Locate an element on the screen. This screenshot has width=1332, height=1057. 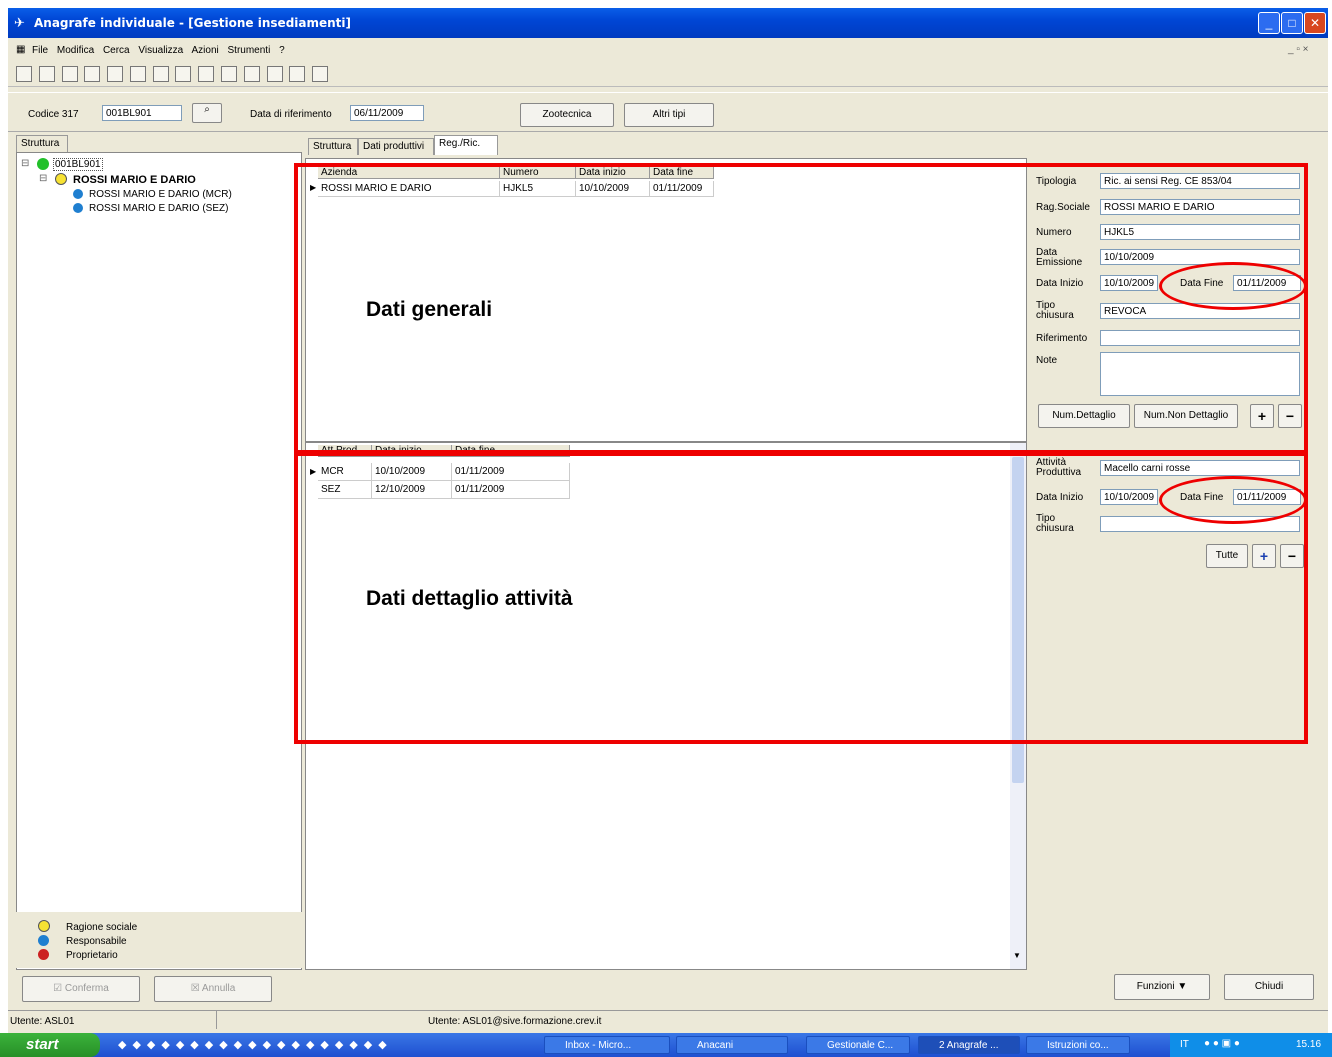
tab-struttura-left: Struttura is located at coordinates (42, 143).